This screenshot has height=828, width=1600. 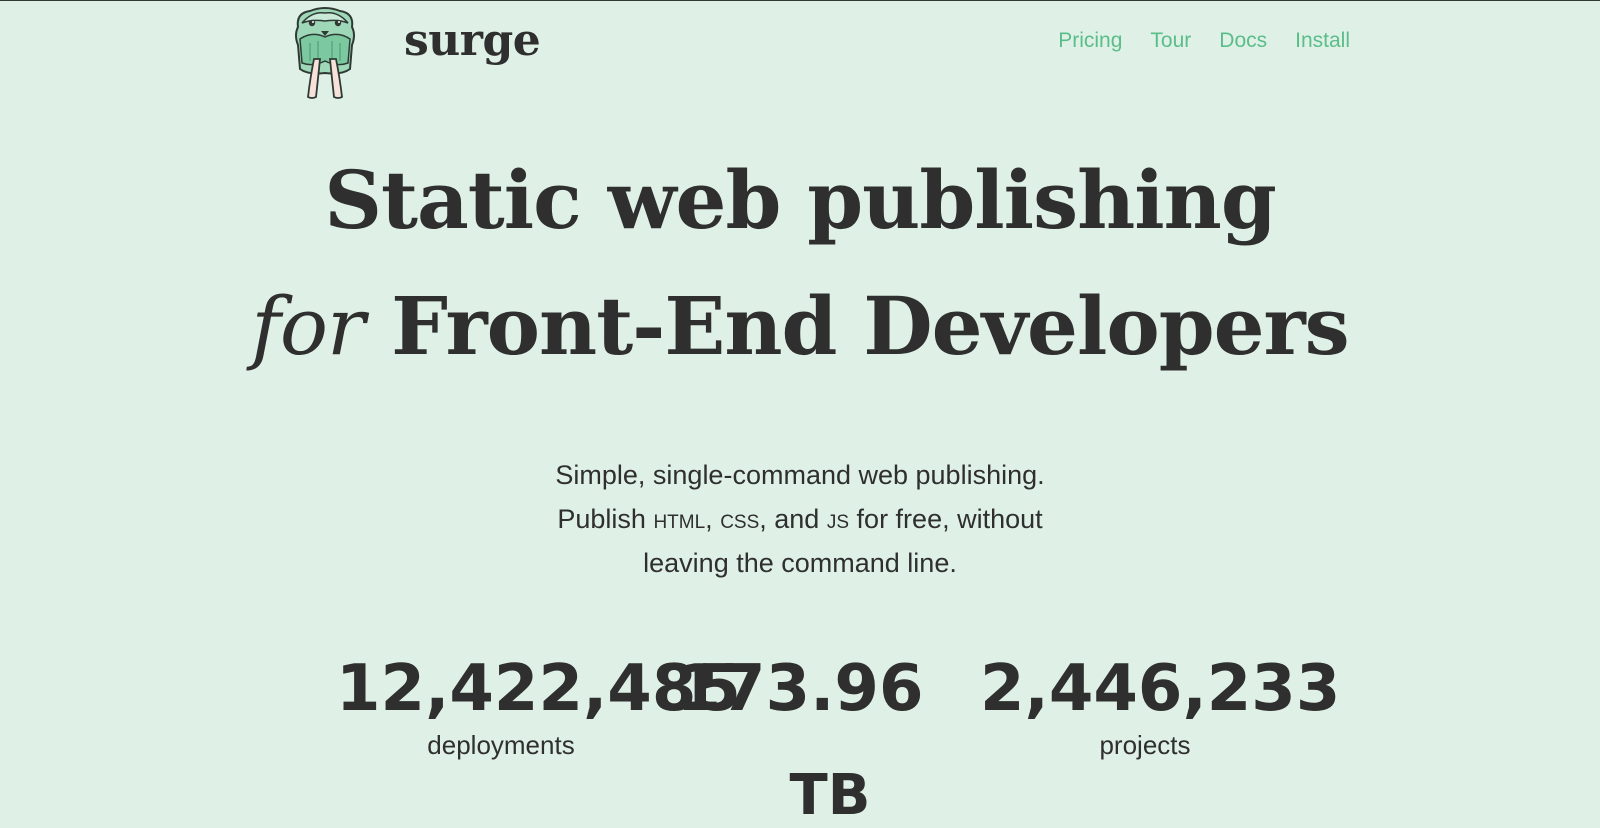 What do you see at coordinates (740, 519) in the screenshot?
I see `css-token: CSS` at bounding box center [740, 519].